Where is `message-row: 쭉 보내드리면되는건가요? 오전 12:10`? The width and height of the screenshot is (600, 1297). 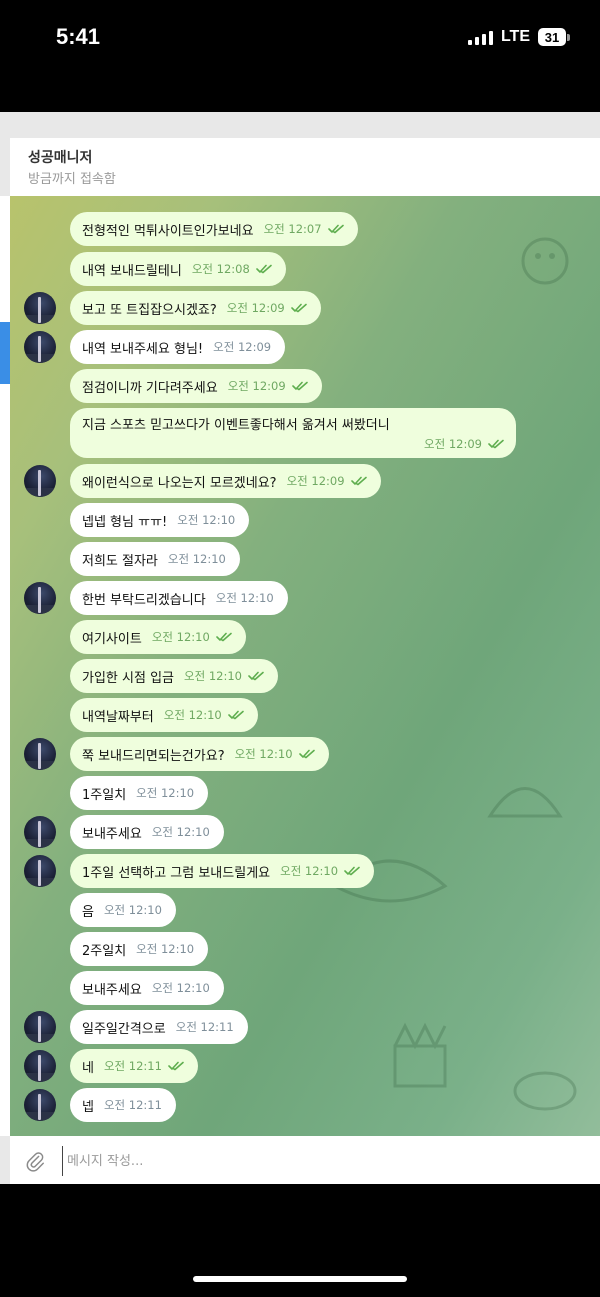 message-row: 쭉 보내드리면되는건가요? 오전 12:10 is located at coordinates (305, 754).